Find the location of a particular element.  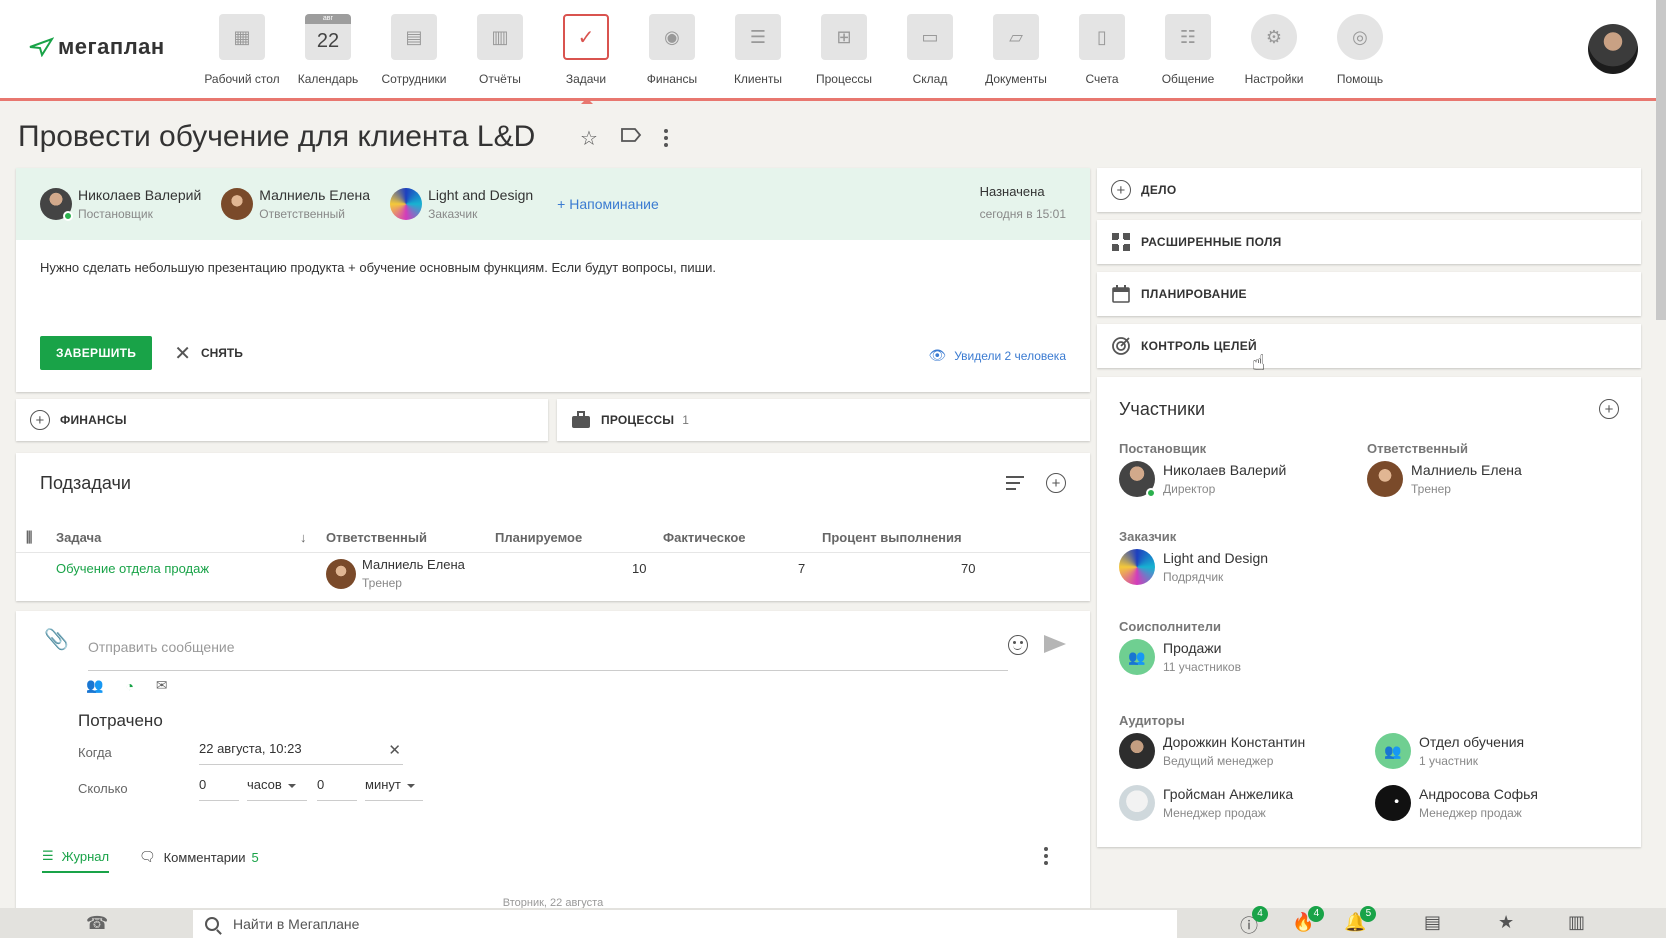

seen-by-link: 👁 Увидели 2 человека is located at coordinates (997, 355).